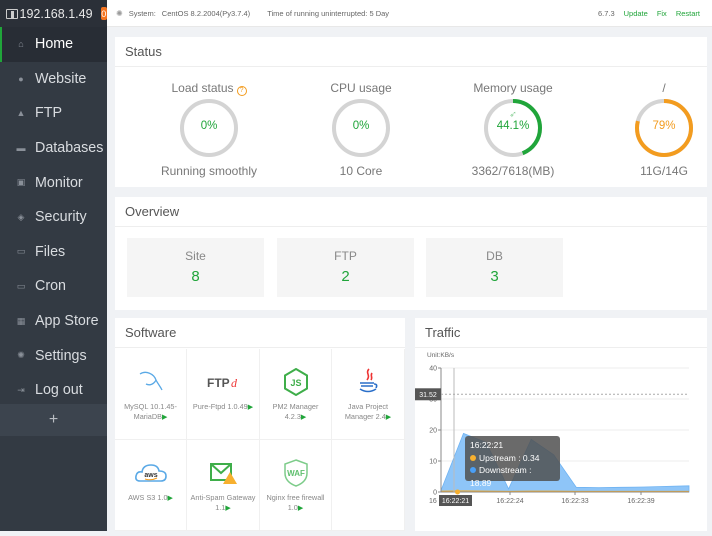 Image resolution: width=712 pixels, height=536 pixels. Describe the element at coordinates (662, 13) in the screenshot. I see `fix-link: Fix` at that location.